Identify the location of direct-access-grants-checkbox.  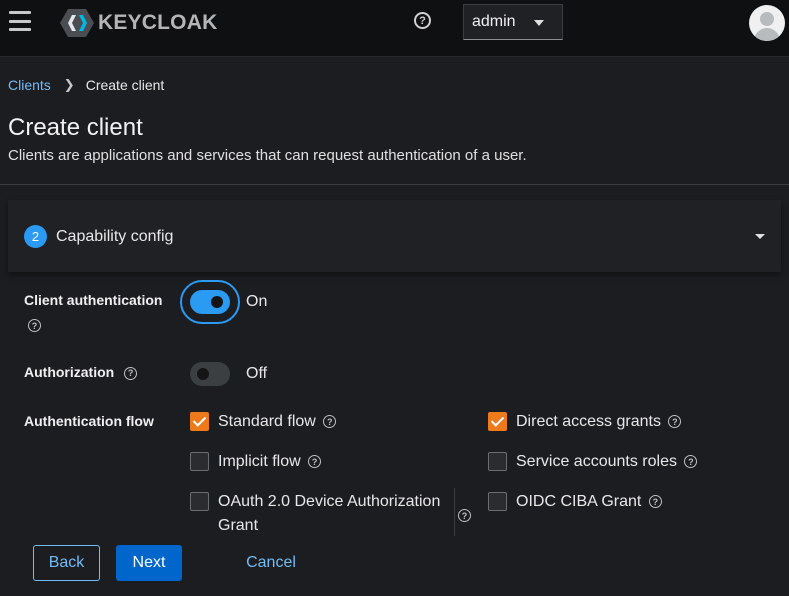
(497, 421).